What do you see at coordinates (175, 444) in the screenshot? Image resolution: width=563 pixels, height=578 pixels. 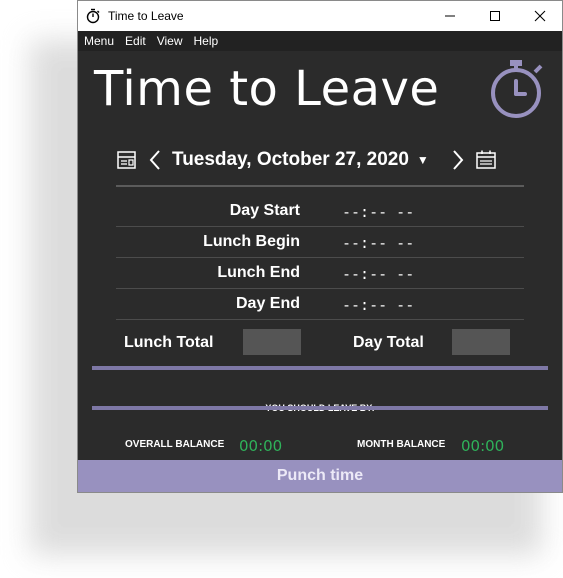 I see `overall-balance-label: OVERALL BALANCE` at bounding box center [175, 444].